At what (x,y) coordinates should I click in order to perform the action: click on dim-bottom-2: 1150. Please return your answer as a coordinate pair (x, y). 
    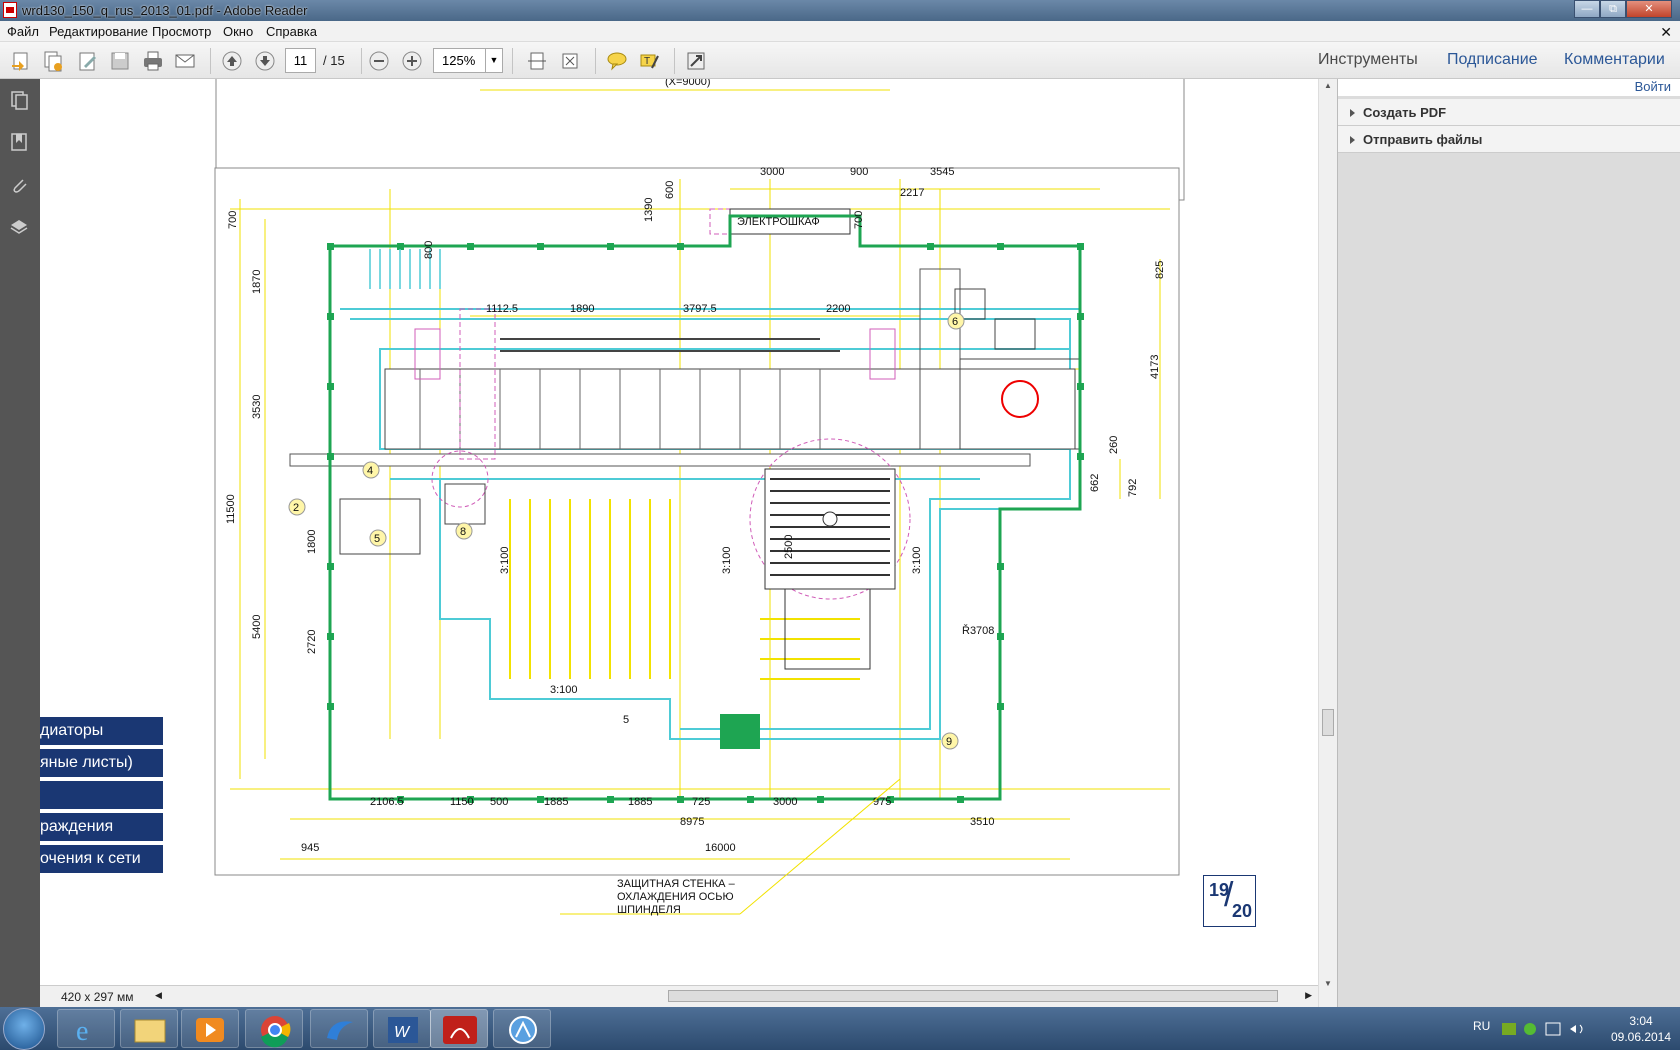
    Looking at the image, I should click on (462, 802).